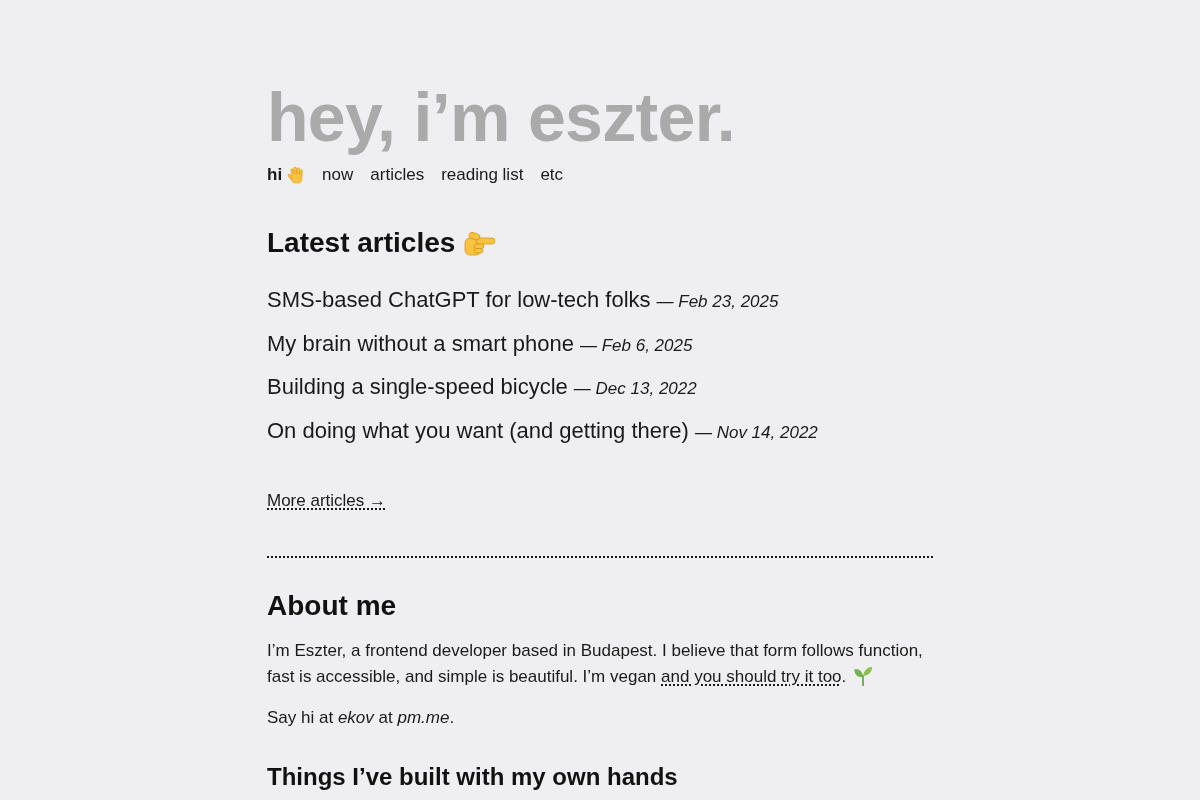 The image size is (1200, 800). I want to click on about-paragraph: I’m Eszter, a frontend developer based in Budapest. I believe that form follows function, fast is accessible, and simple is beautiful. I’m vegan and you should try it too., so click(595, 663).